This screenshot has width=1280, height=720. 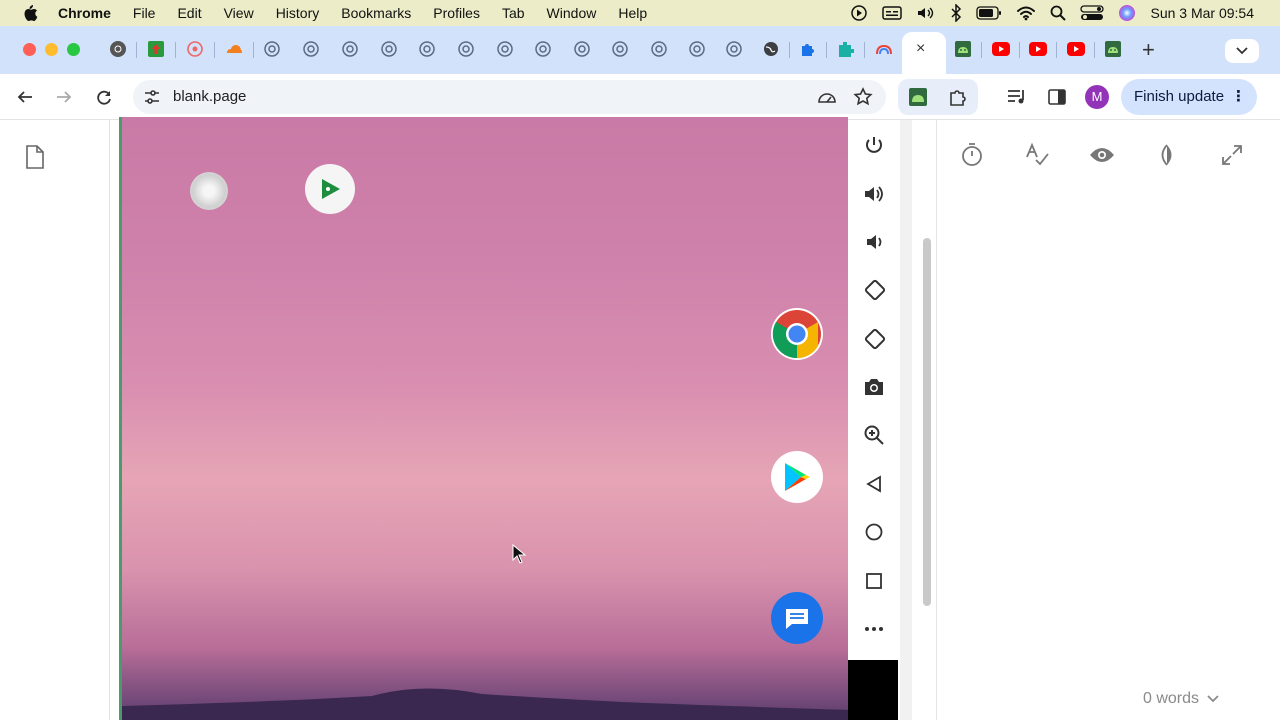 I want to click on word-count-dropdown: 0 words, so click(x=1181, y=699).